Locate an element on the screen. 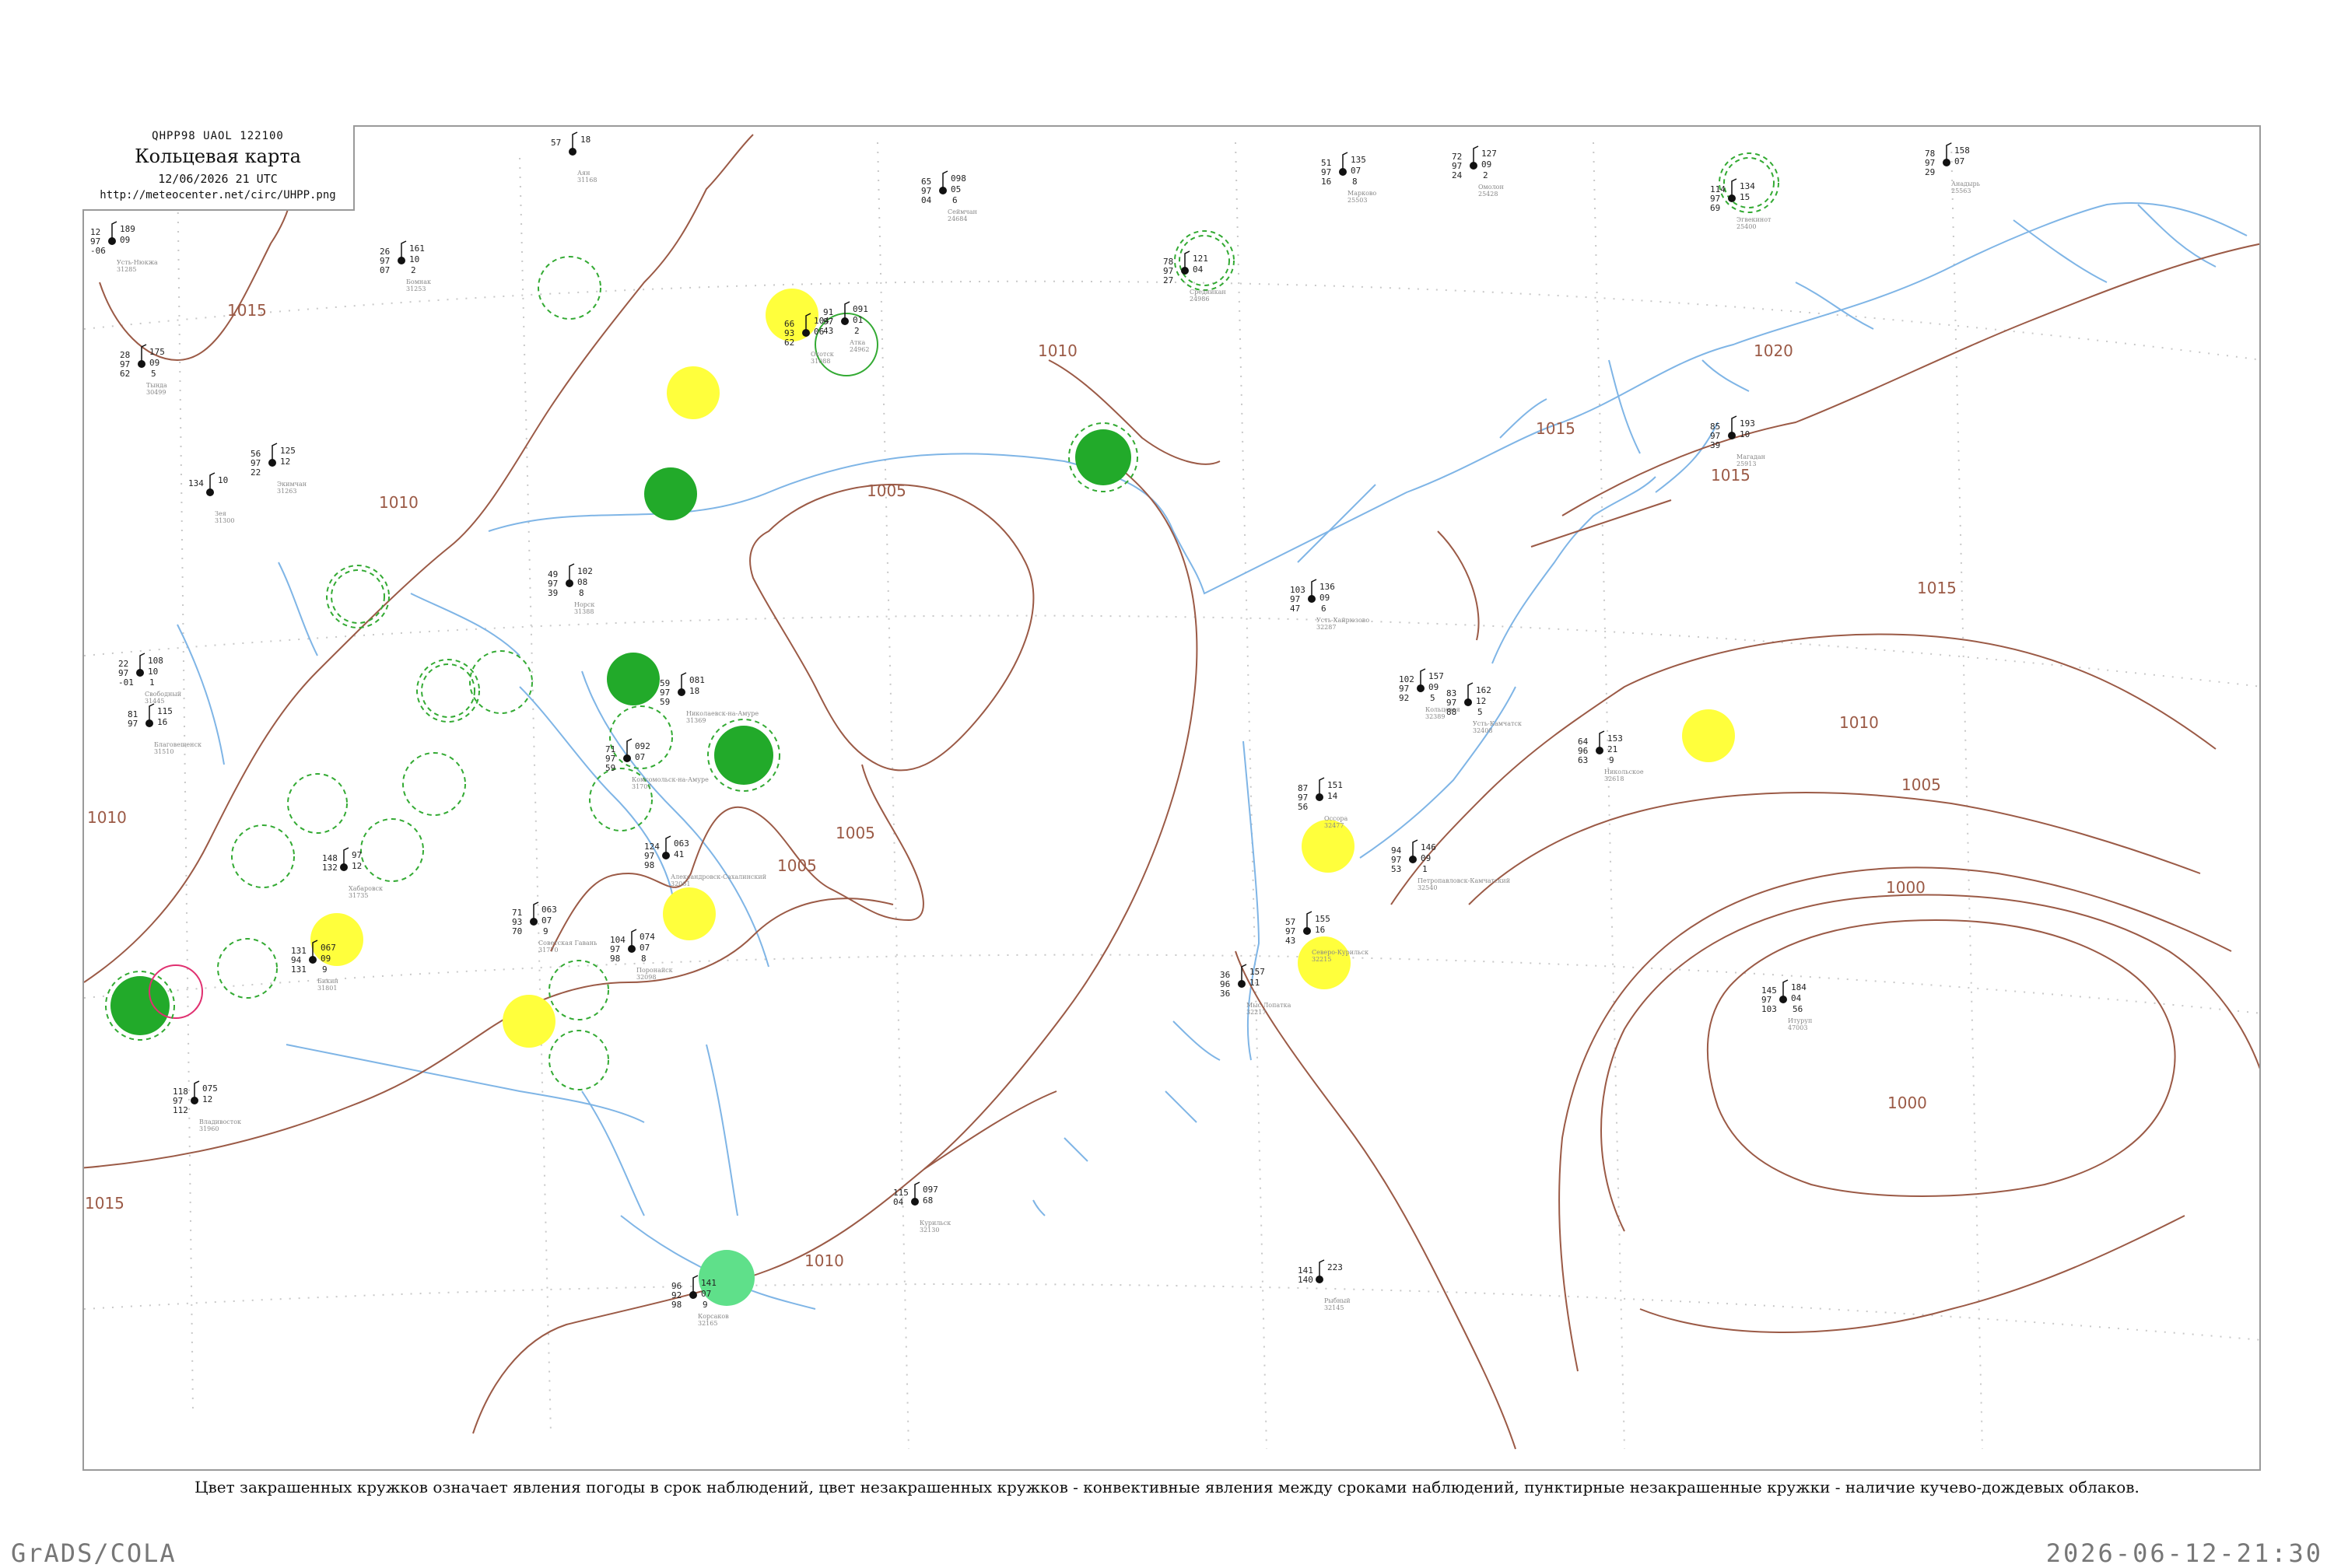 The image size is (2334, 1568). station-32217: 36 15796 1136Мыс Лопатка32217 is located at coordinates (1255, 990).